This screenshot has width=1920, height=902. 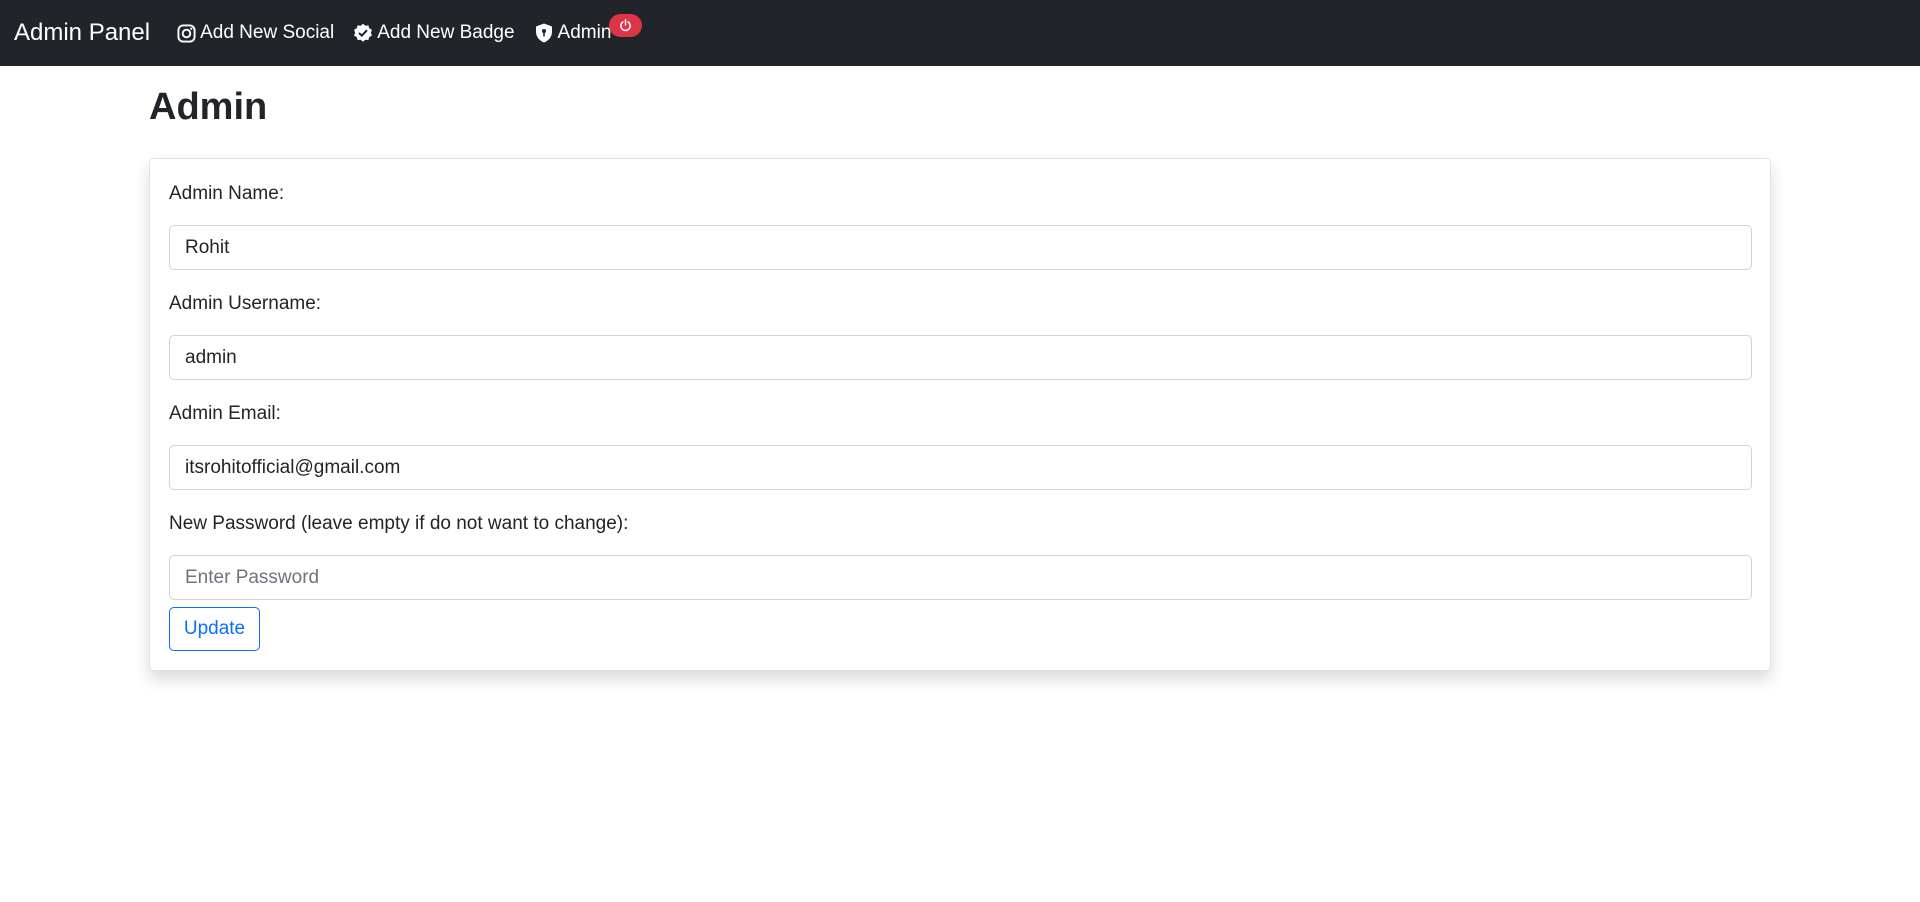 I want to click on nav-add-new-social-label: Add New Social, so click(x=267, y=32).